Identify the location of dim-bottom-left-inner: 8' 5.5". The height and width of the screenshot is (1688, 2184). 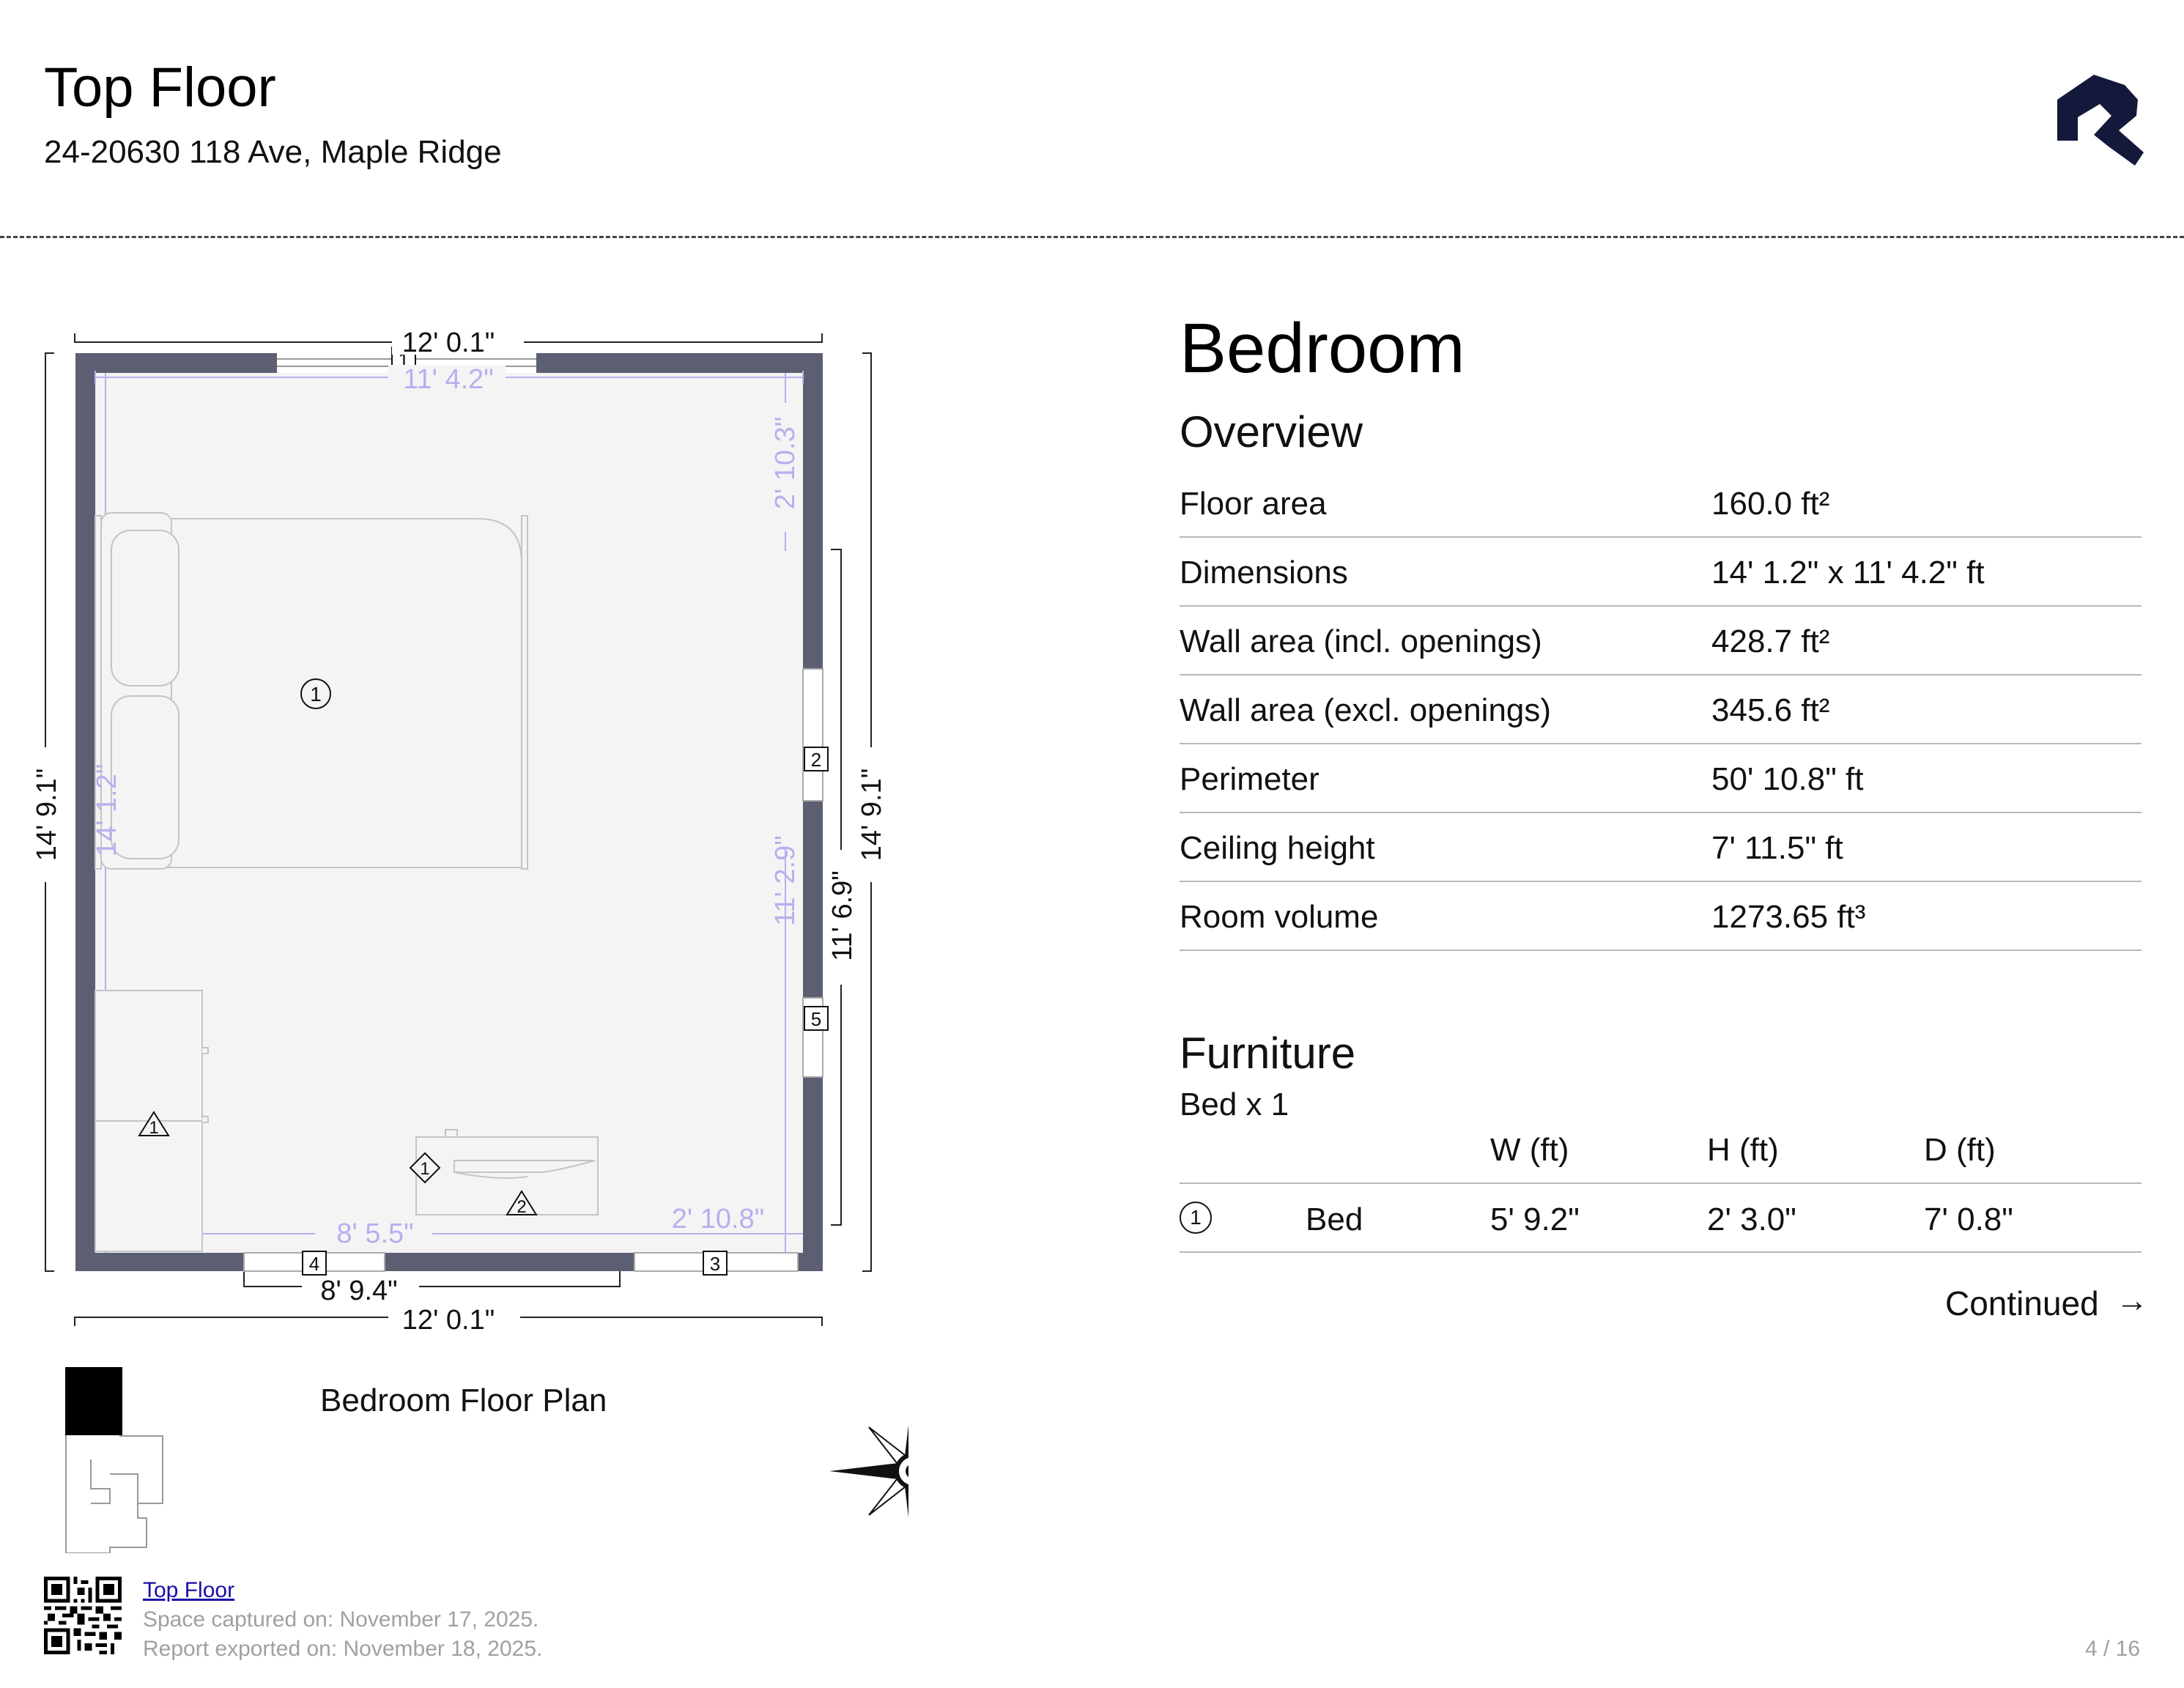
(373, 1233).